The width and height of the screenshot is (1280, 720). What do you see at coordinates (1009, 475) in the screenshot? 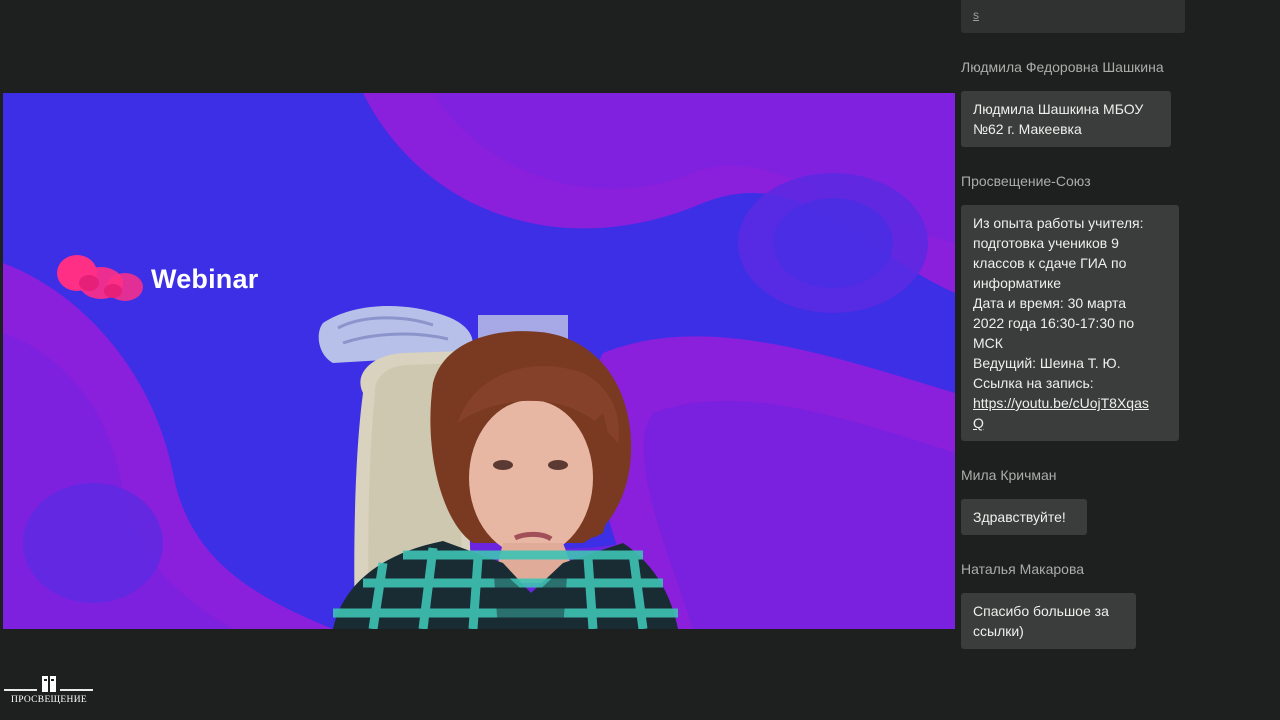
I see `message-author: Мила Кричман` at bounding box center [1009, 475].